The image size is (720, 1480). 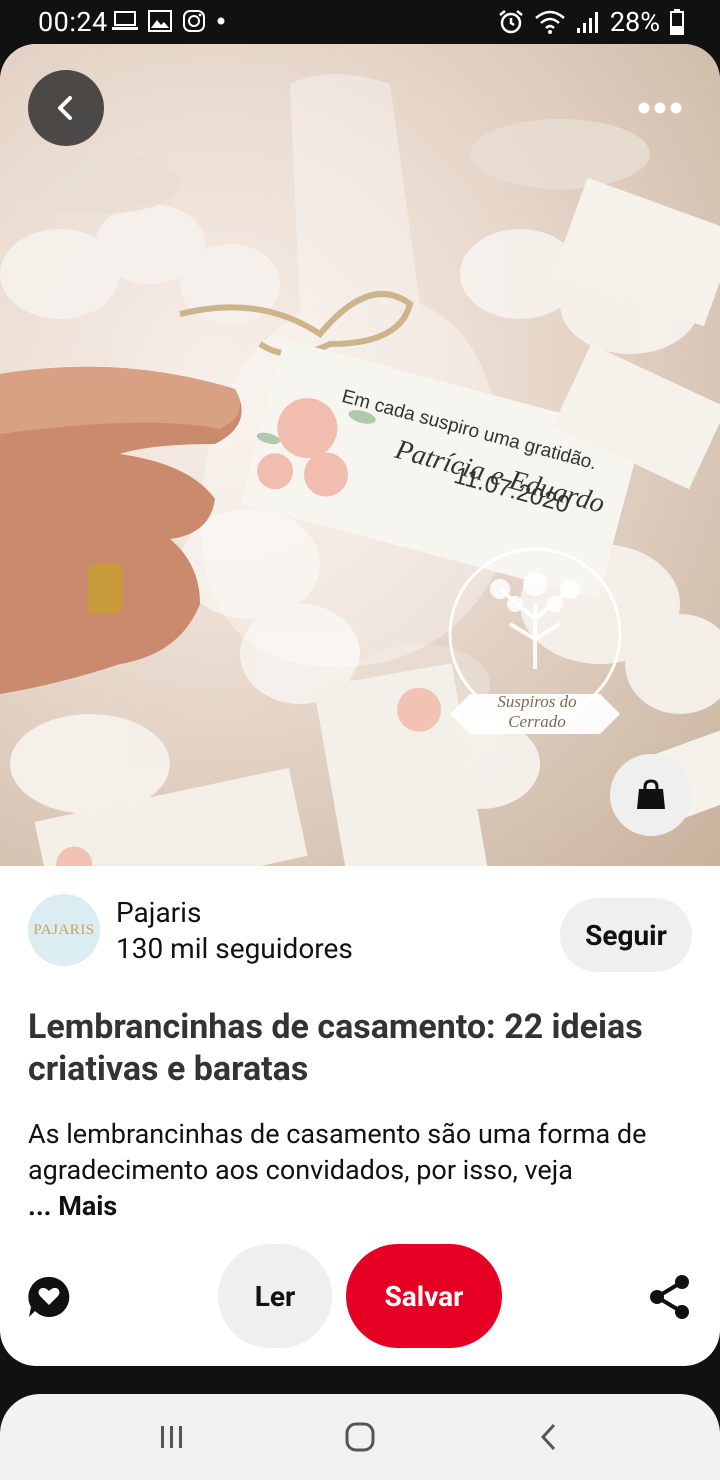 I want to click on more-link: ... Mais, so click(x=72, y=1206).